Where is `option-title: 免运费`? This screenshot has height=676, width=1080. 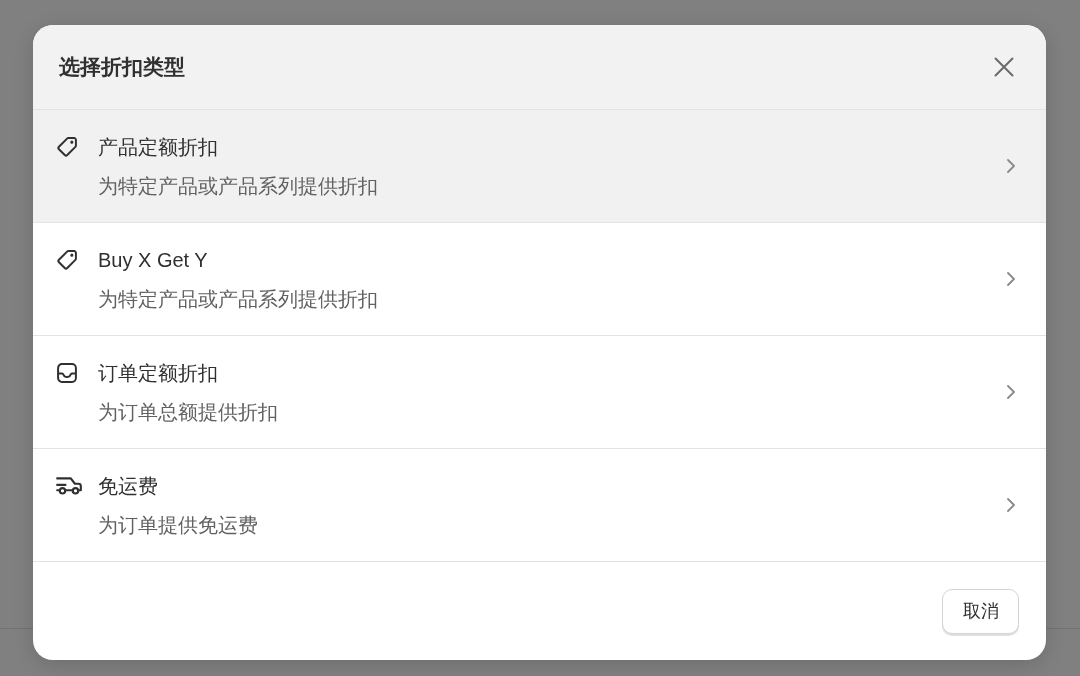
option-title: 免运费 is located at coordinates (128, 486).